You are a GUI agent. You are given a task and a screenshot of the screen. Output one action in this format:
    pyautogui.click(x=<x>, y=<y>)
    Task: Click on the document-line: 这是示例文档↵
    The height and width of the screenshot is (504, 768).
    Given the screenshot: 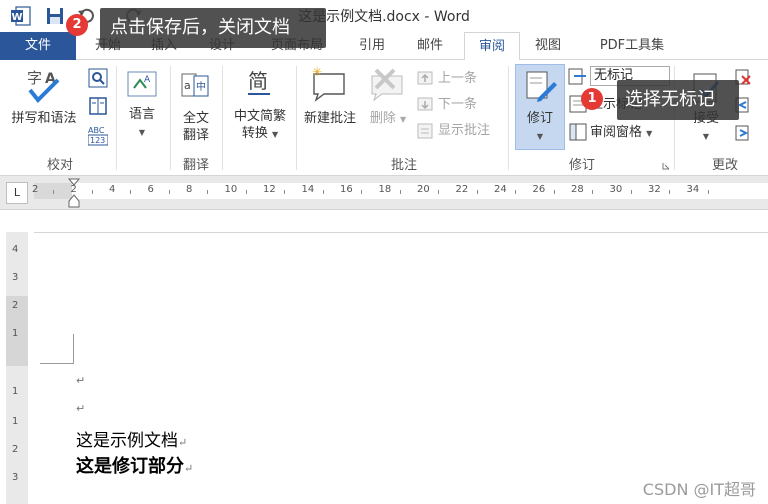 What is the action you would take?
    pyautogui.click(x=131, y=438)
    